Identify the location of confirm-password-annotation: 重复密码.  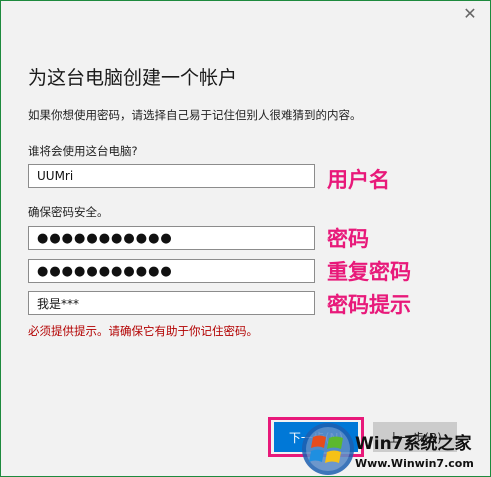
(369, 271).